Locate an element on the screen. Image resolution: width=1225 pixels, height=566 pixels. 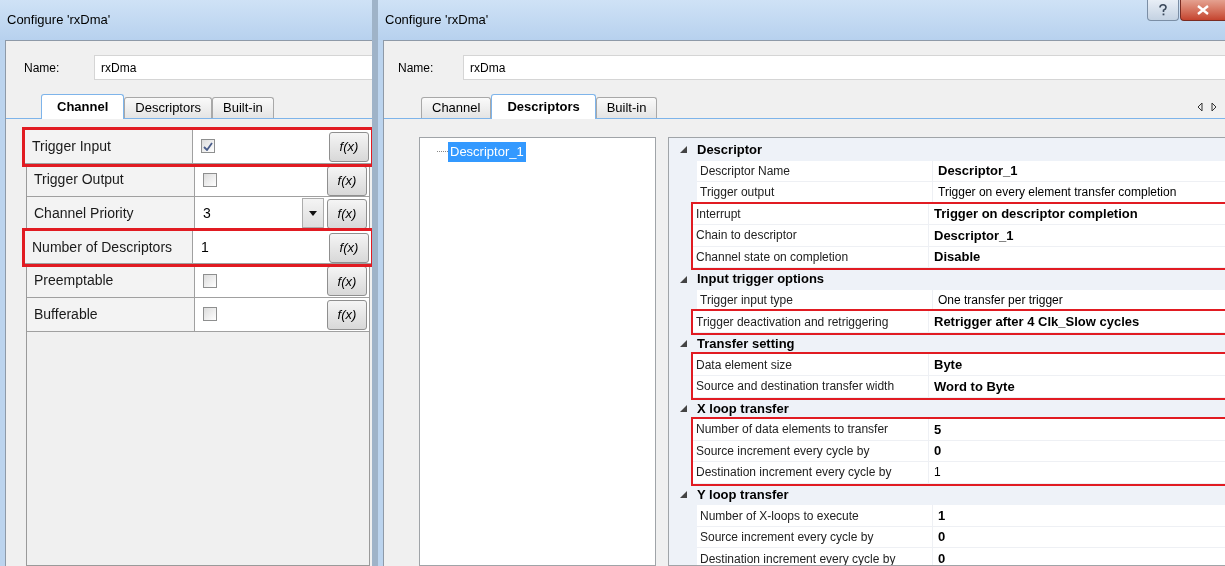
scroll-right-icon is located at coordinates (1214, 107).